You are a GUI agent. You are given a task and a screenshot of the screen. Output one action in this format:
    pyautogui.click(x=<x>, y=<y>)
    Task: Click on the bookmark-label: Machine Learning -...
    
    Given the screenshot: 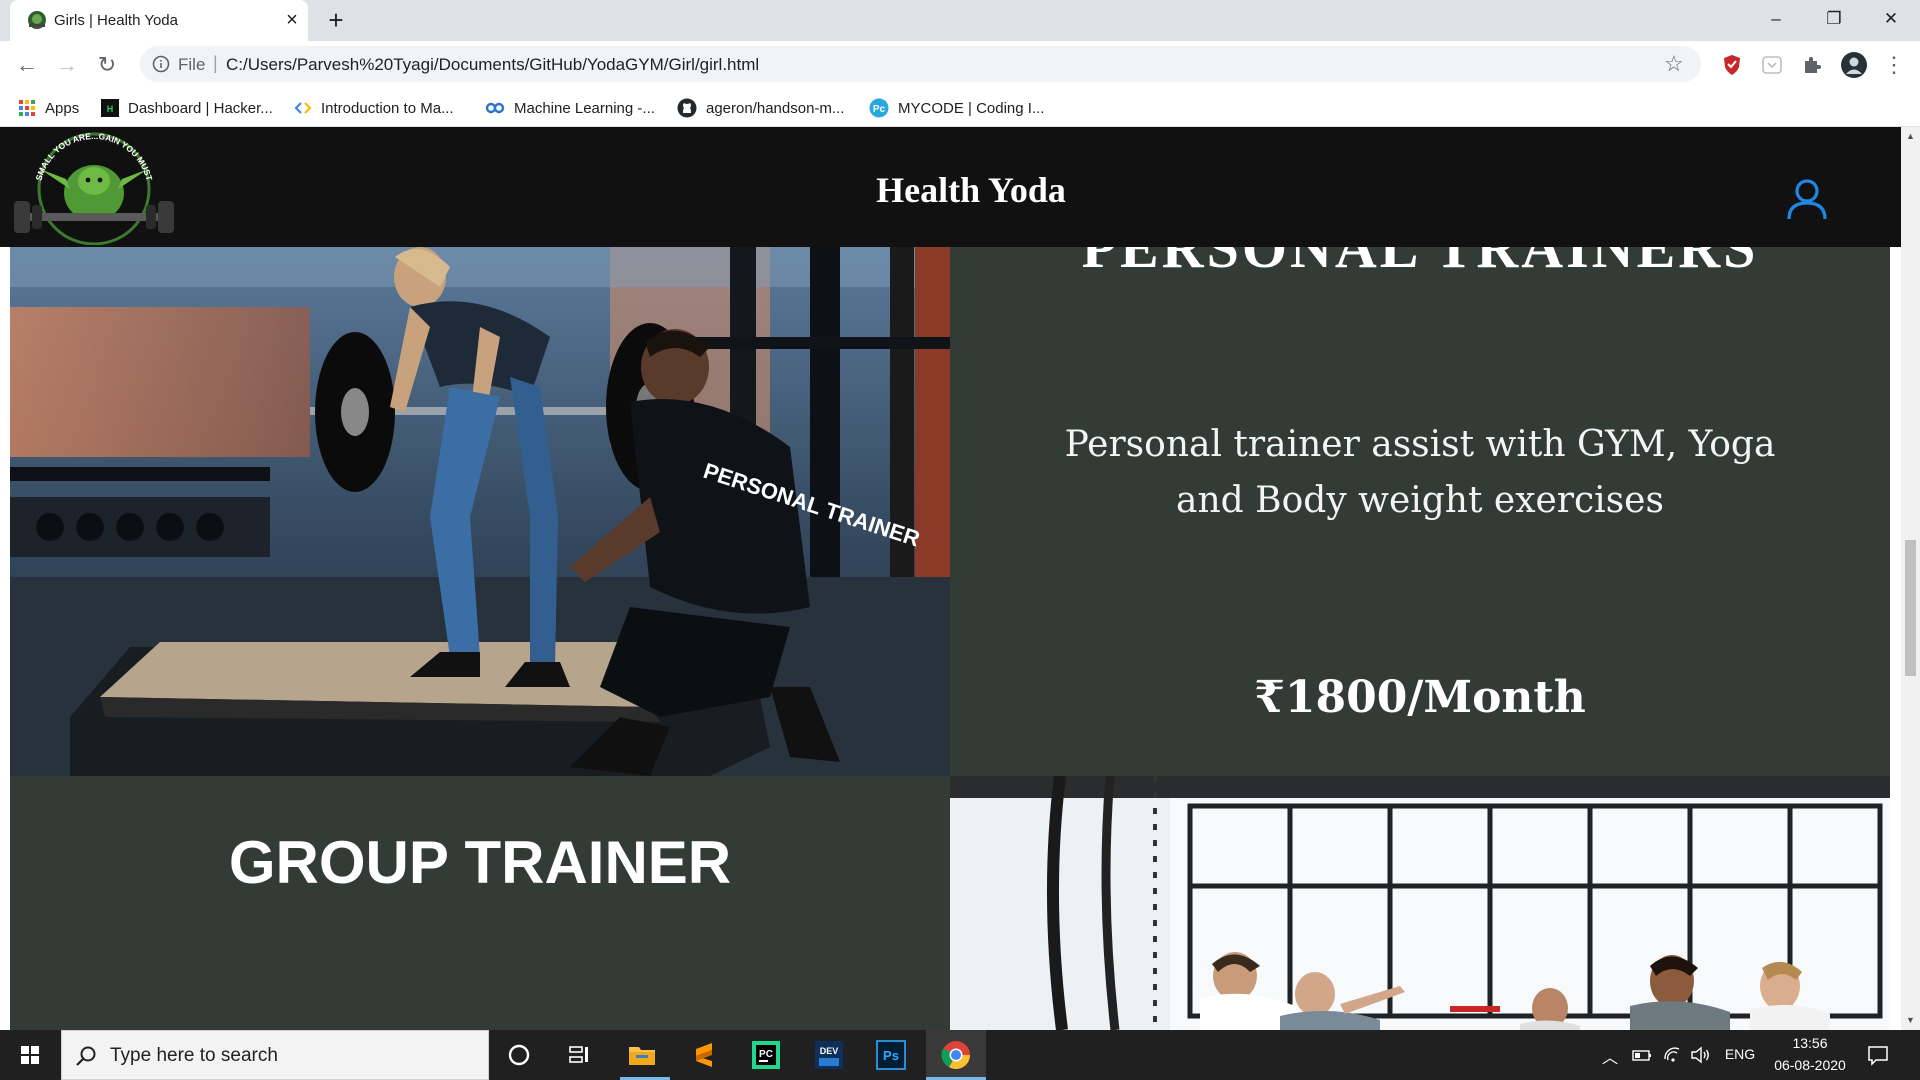 What is the action you would take?
    pyautogui.click(x=584, y=108)
    